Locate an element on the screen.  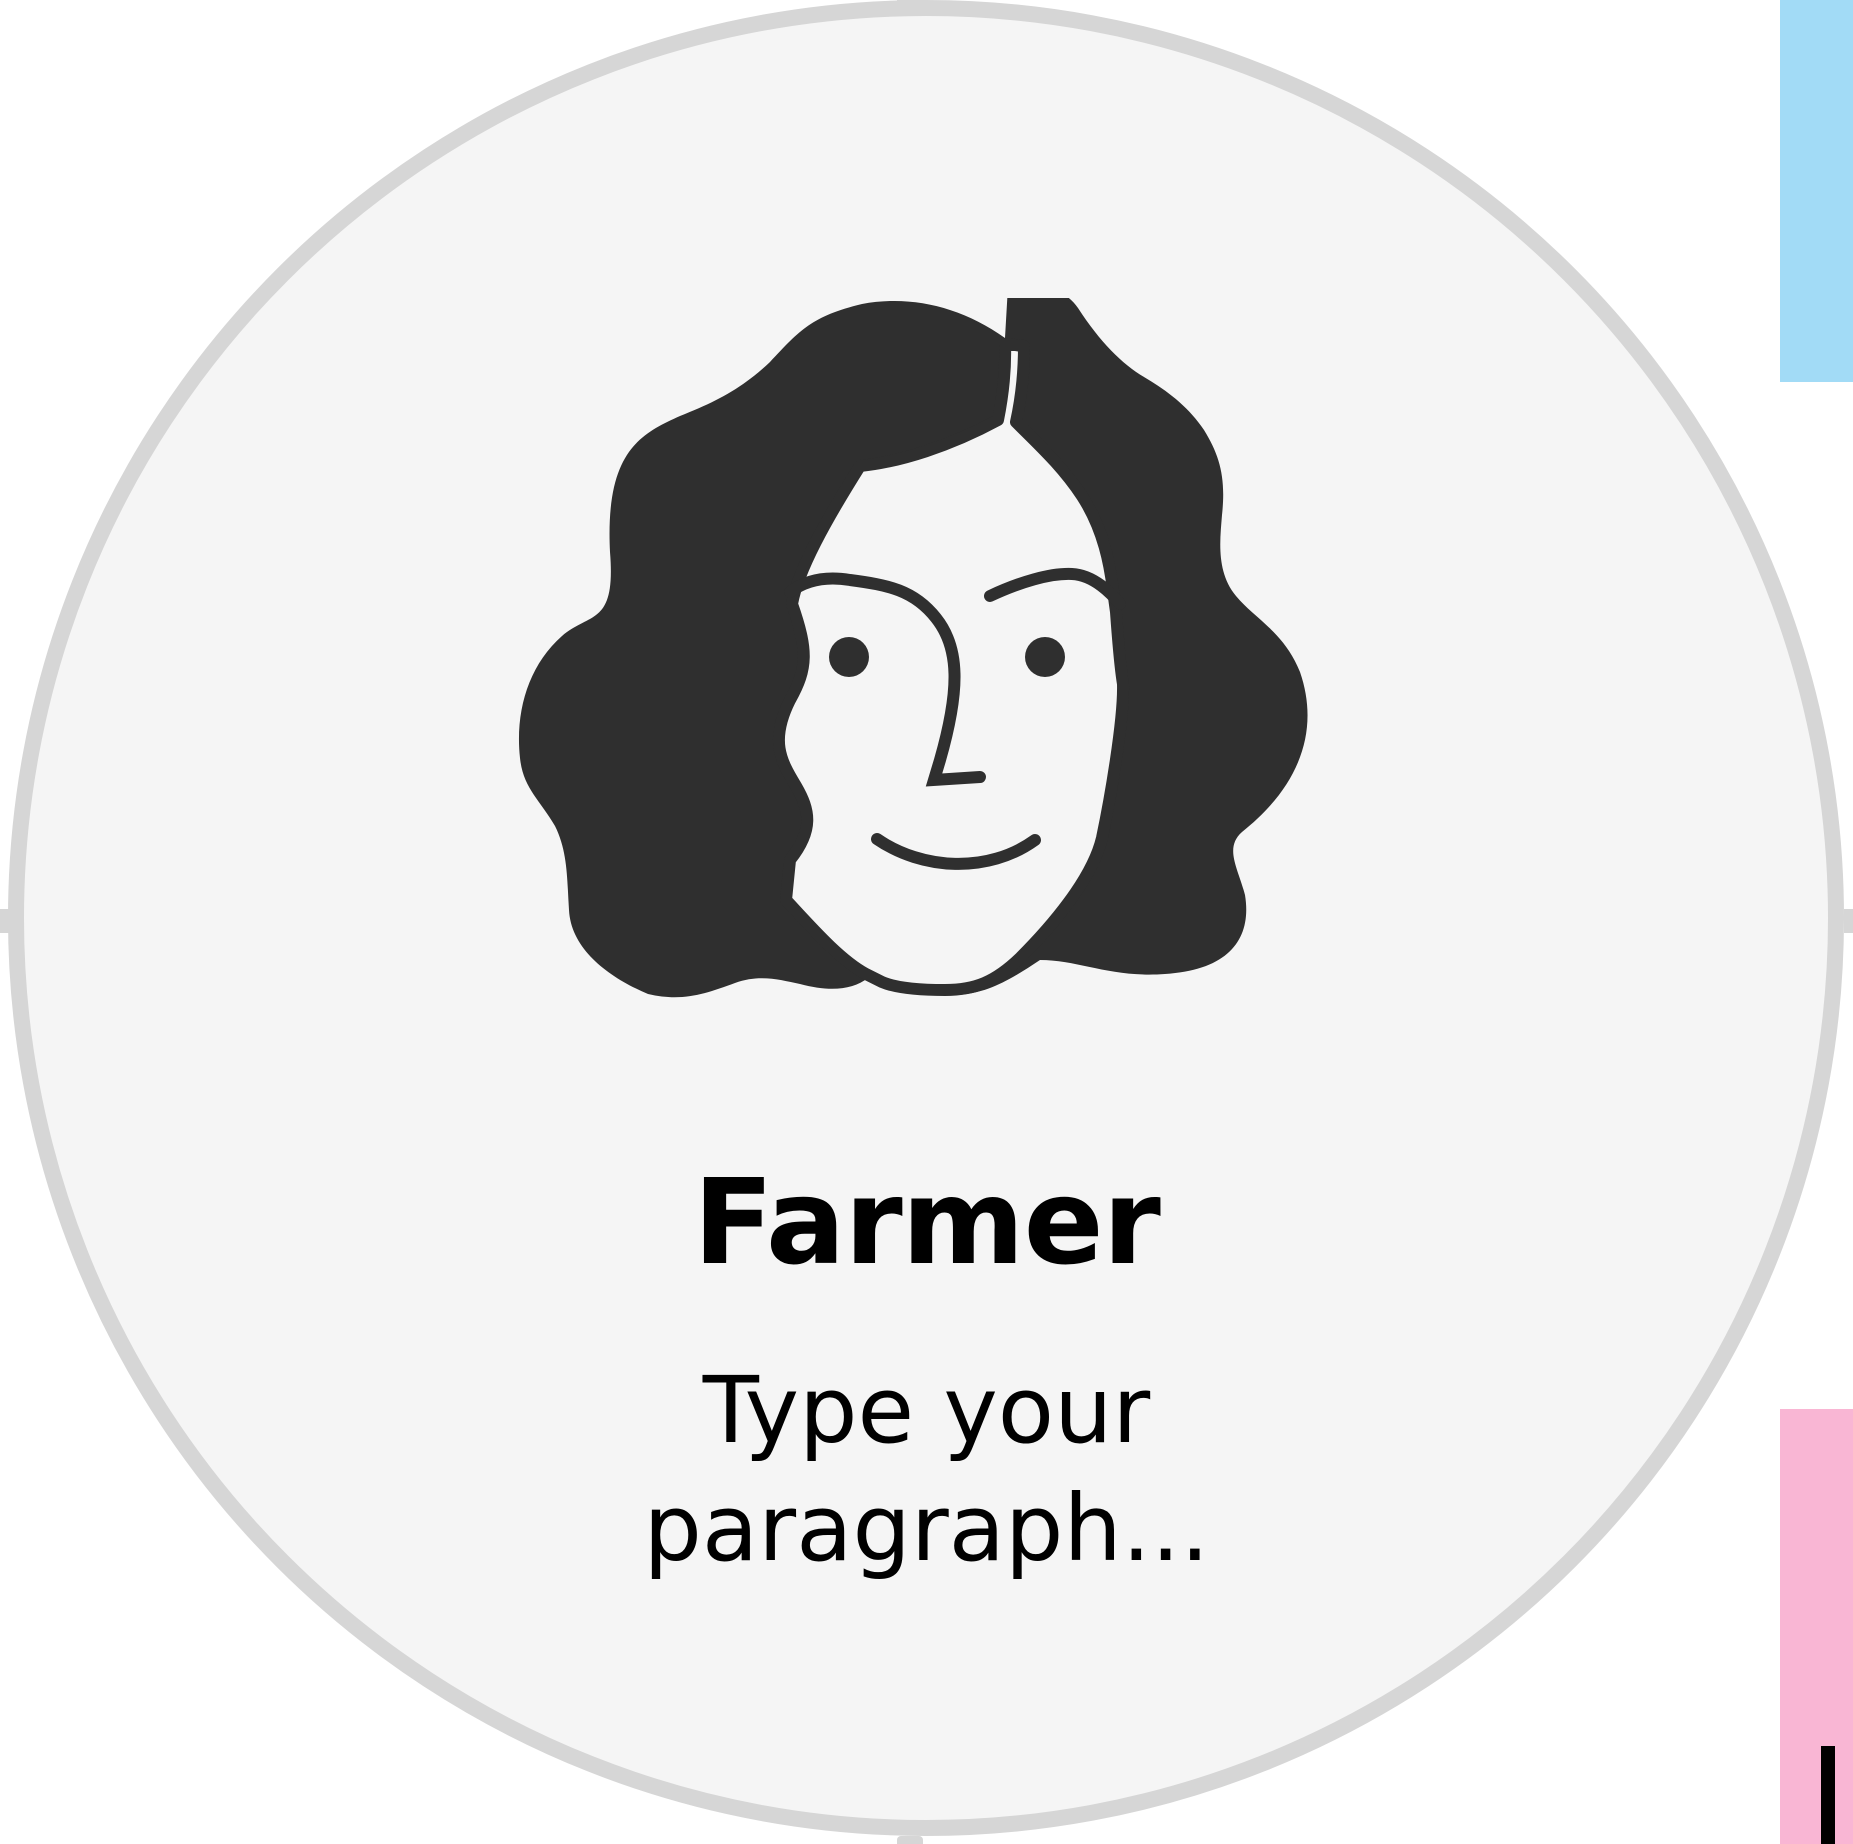
side-color-strip-top is located at coordinates (1816, 191).